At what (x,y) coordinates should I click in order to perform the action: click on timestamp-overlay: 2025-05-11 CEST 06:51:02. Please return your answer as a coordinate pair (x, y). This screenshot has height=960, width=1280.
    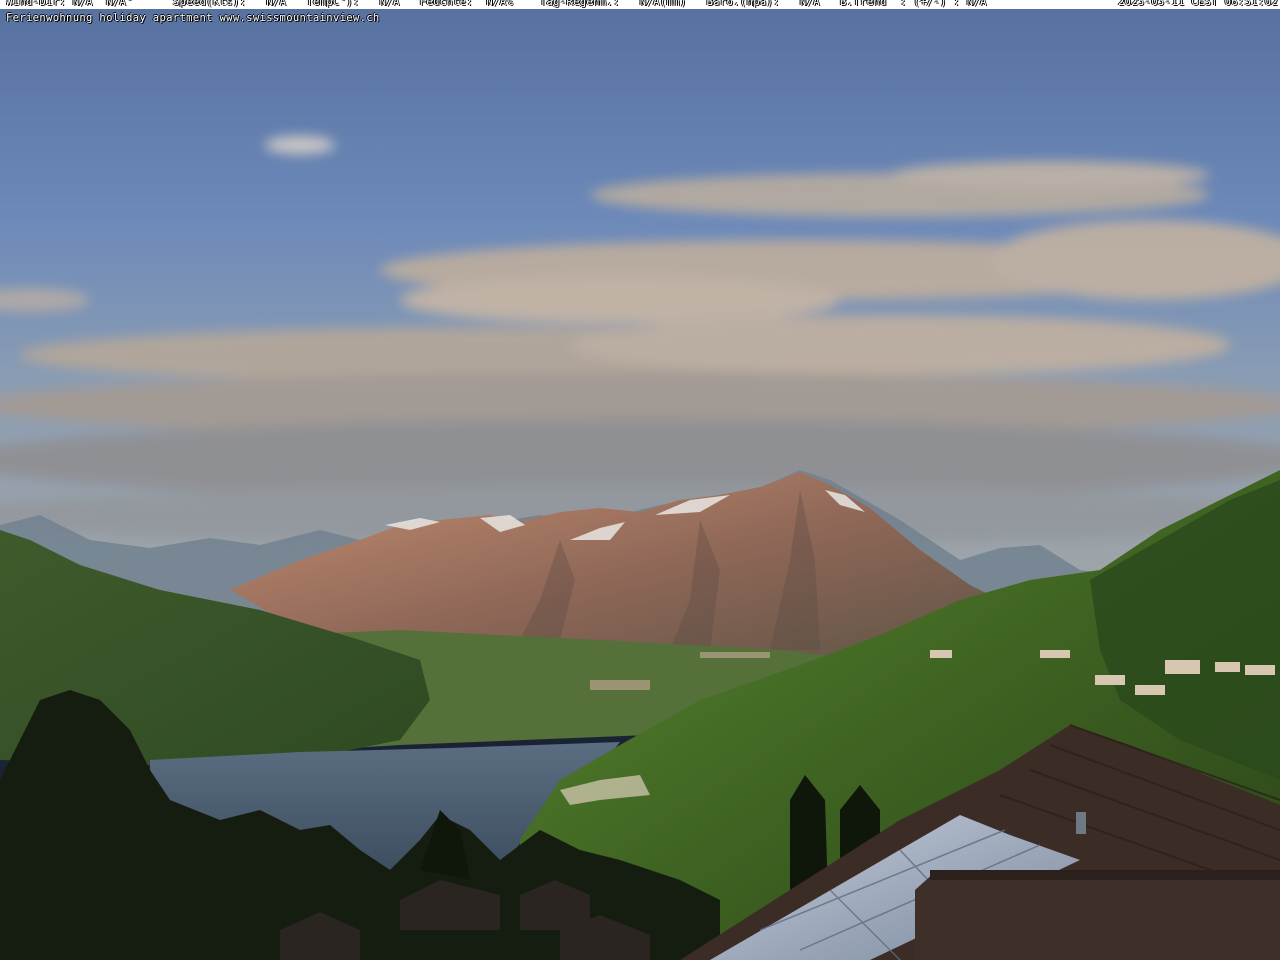
    Looking at the image, I should click on (1197, 4).